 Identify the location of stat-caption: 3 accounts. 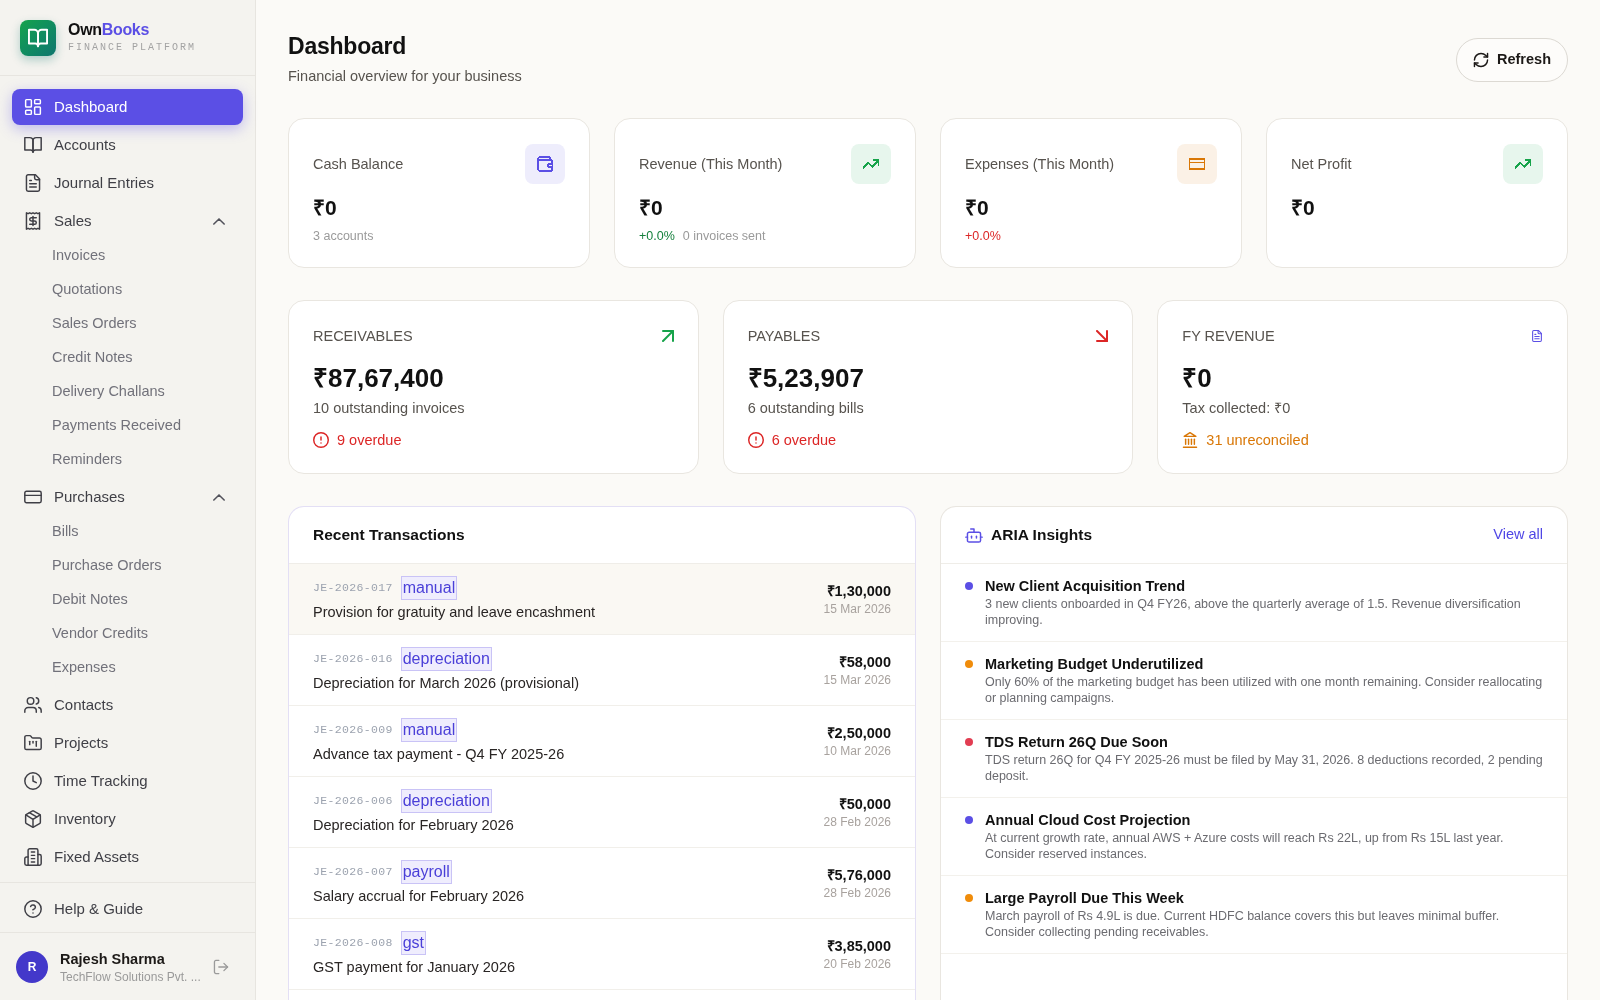
(343, 236).